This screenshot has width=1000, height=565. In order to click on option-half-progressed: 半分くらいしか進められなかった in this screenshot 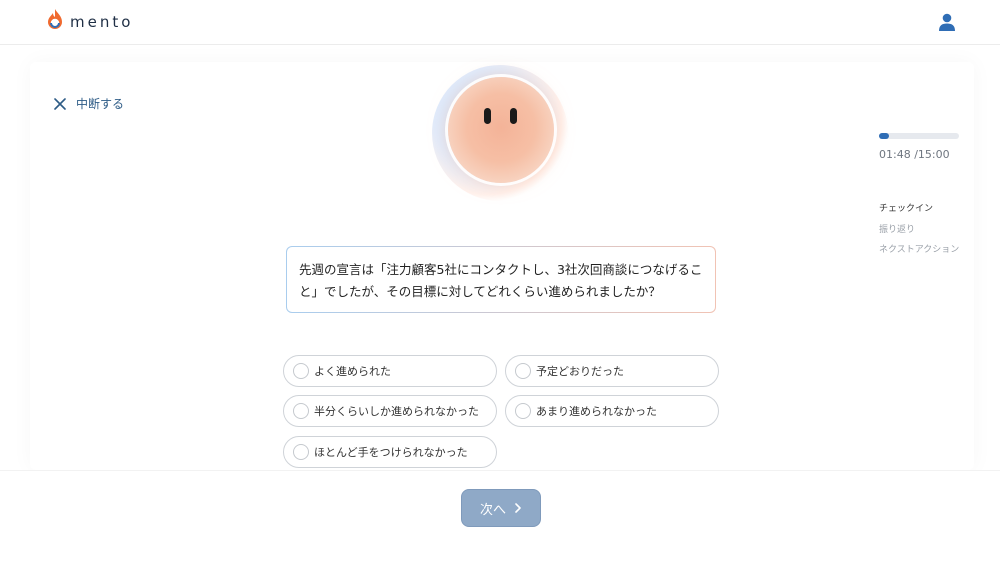, I will do `click(390, 411)`.